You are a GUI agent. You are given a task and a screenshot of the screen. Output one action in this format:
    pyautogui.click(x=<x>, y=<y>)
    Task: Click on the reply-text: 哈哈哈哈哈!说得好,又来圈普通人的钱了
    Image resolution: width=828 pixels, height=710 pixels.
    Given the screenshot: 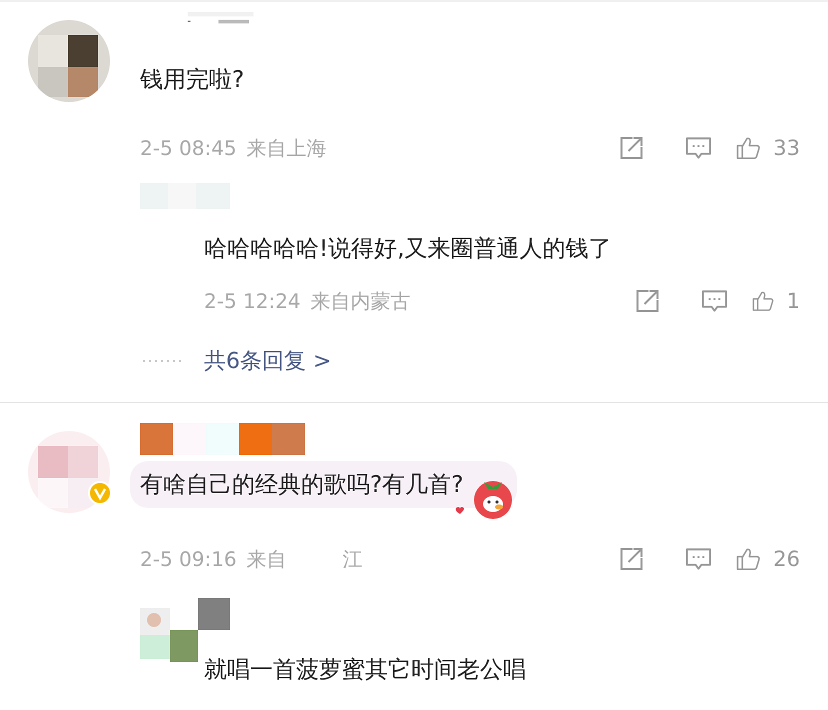 What is the action you would take?
    pyautogui.click(x=408, y=249)
    